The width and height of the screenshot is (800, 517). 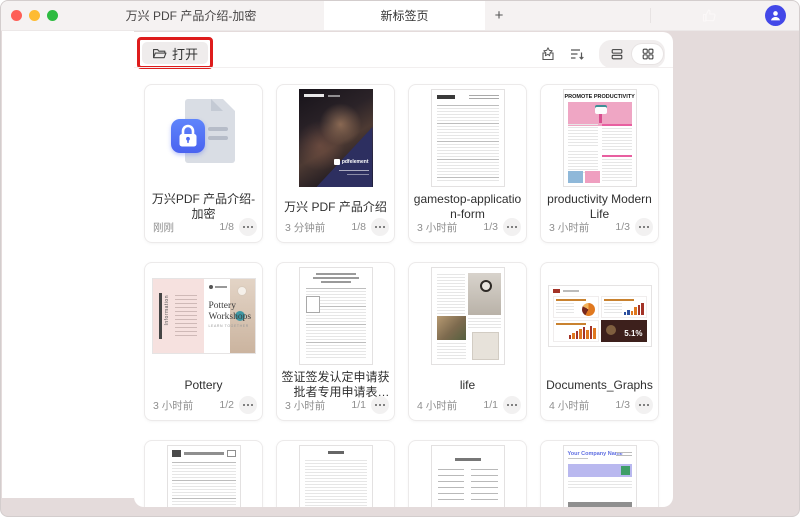 I want to click on file-thumbnail: PROMOTE PRODUCTIVITY, so click(x=599, y=138).